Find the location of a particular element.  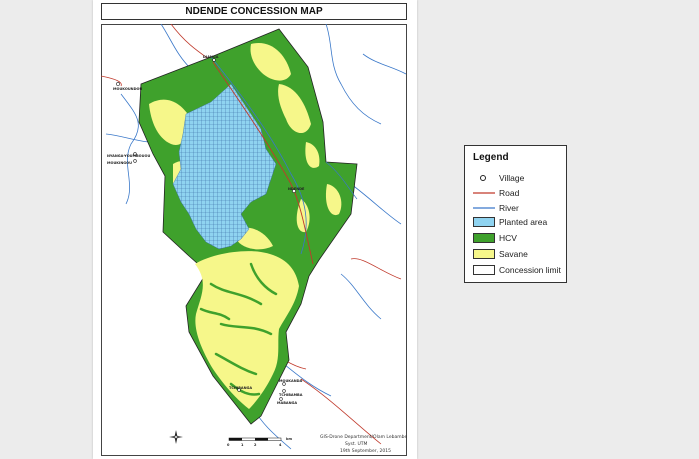

village-label: MOUKANDA is located at coordinates (291, 381).